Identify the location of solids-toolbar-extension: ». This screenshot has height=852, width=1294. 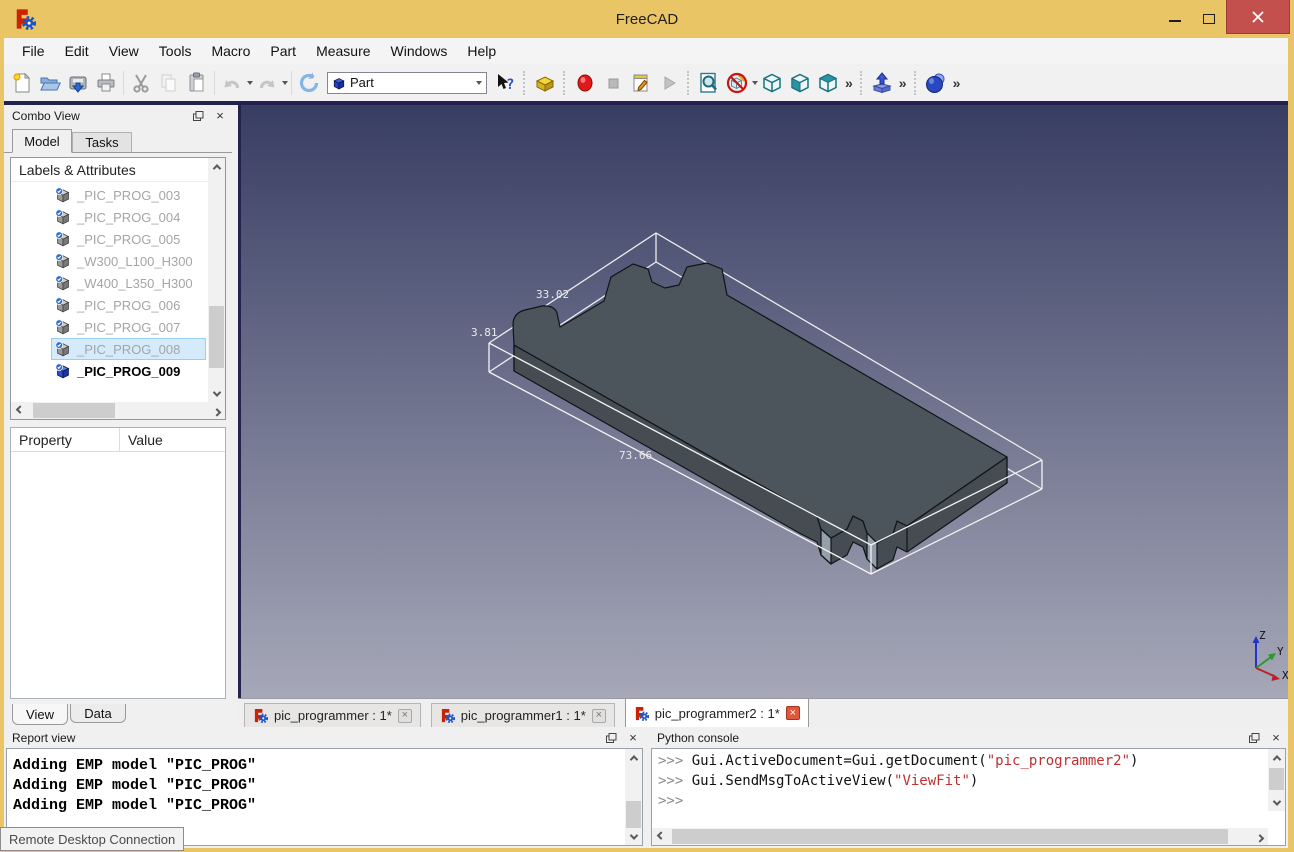
(957, 83).